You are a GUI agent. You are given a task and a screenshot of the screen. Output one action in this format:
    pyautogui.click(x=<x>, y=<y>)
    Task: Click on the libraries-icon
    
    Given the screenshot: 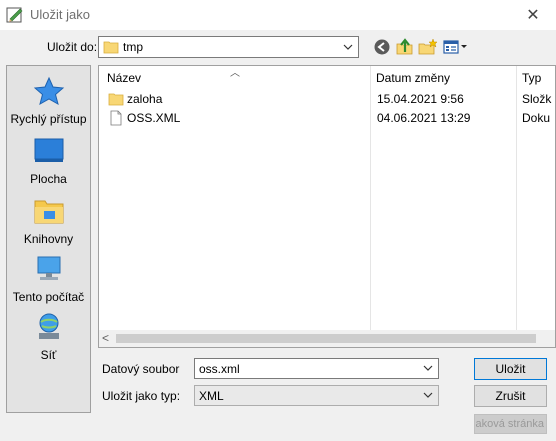 What is the action you would take?
    pyautogui.click(x=48, y=212)
    